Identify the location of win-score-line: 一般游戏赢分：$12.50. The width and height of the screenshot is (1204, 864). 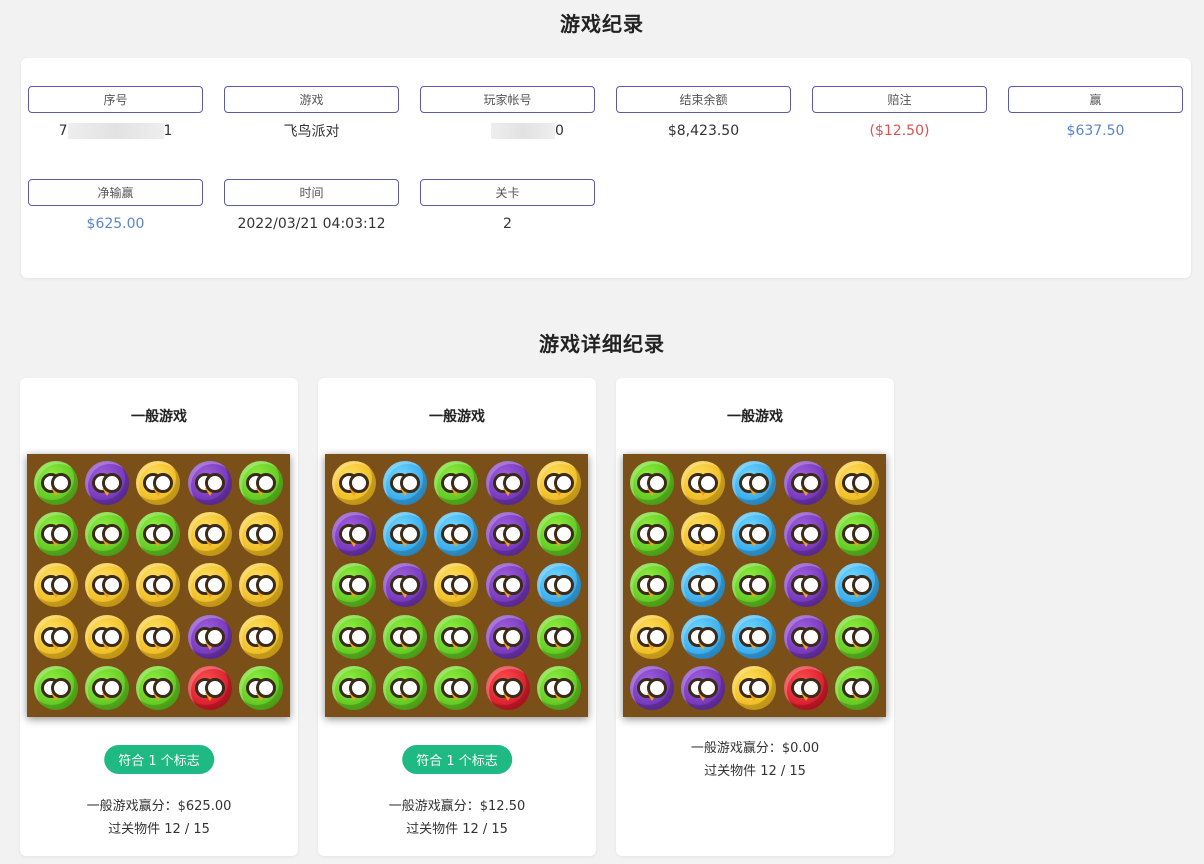
(457, 806).